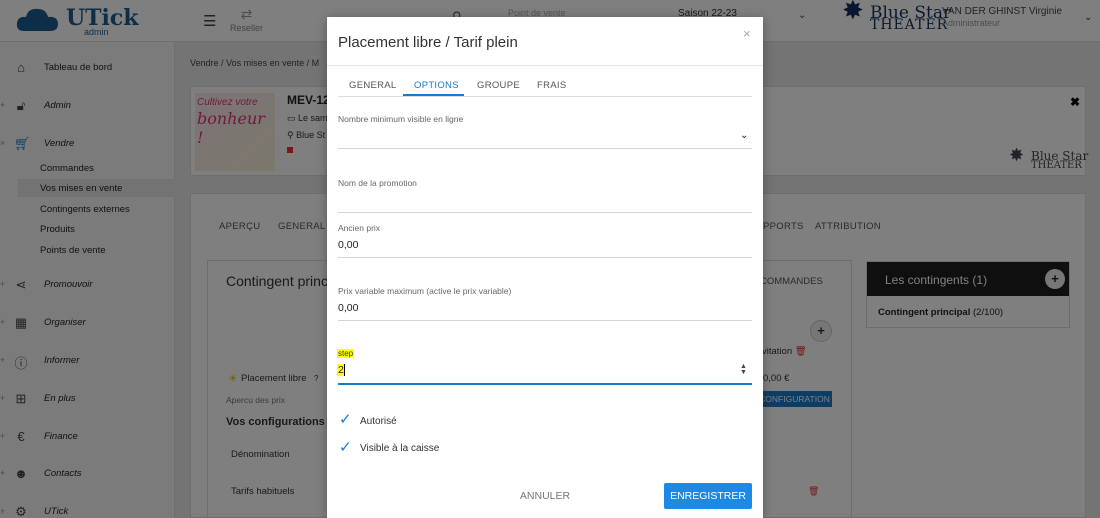 This screenshot has height=518, width=1100. Describe the element at coordinates (428, 42) in the screenshot. I see `modal-title: Placement libre / Tarif plein` at that location.